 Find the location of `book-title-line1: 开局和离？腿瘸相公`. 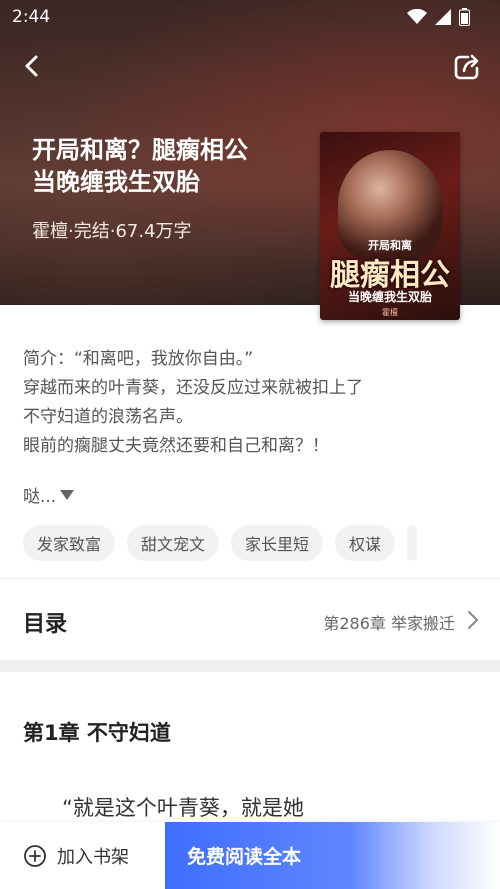

book-title-line1: 开局和离？腿瘸相公 is located at coordinates (140, 150).